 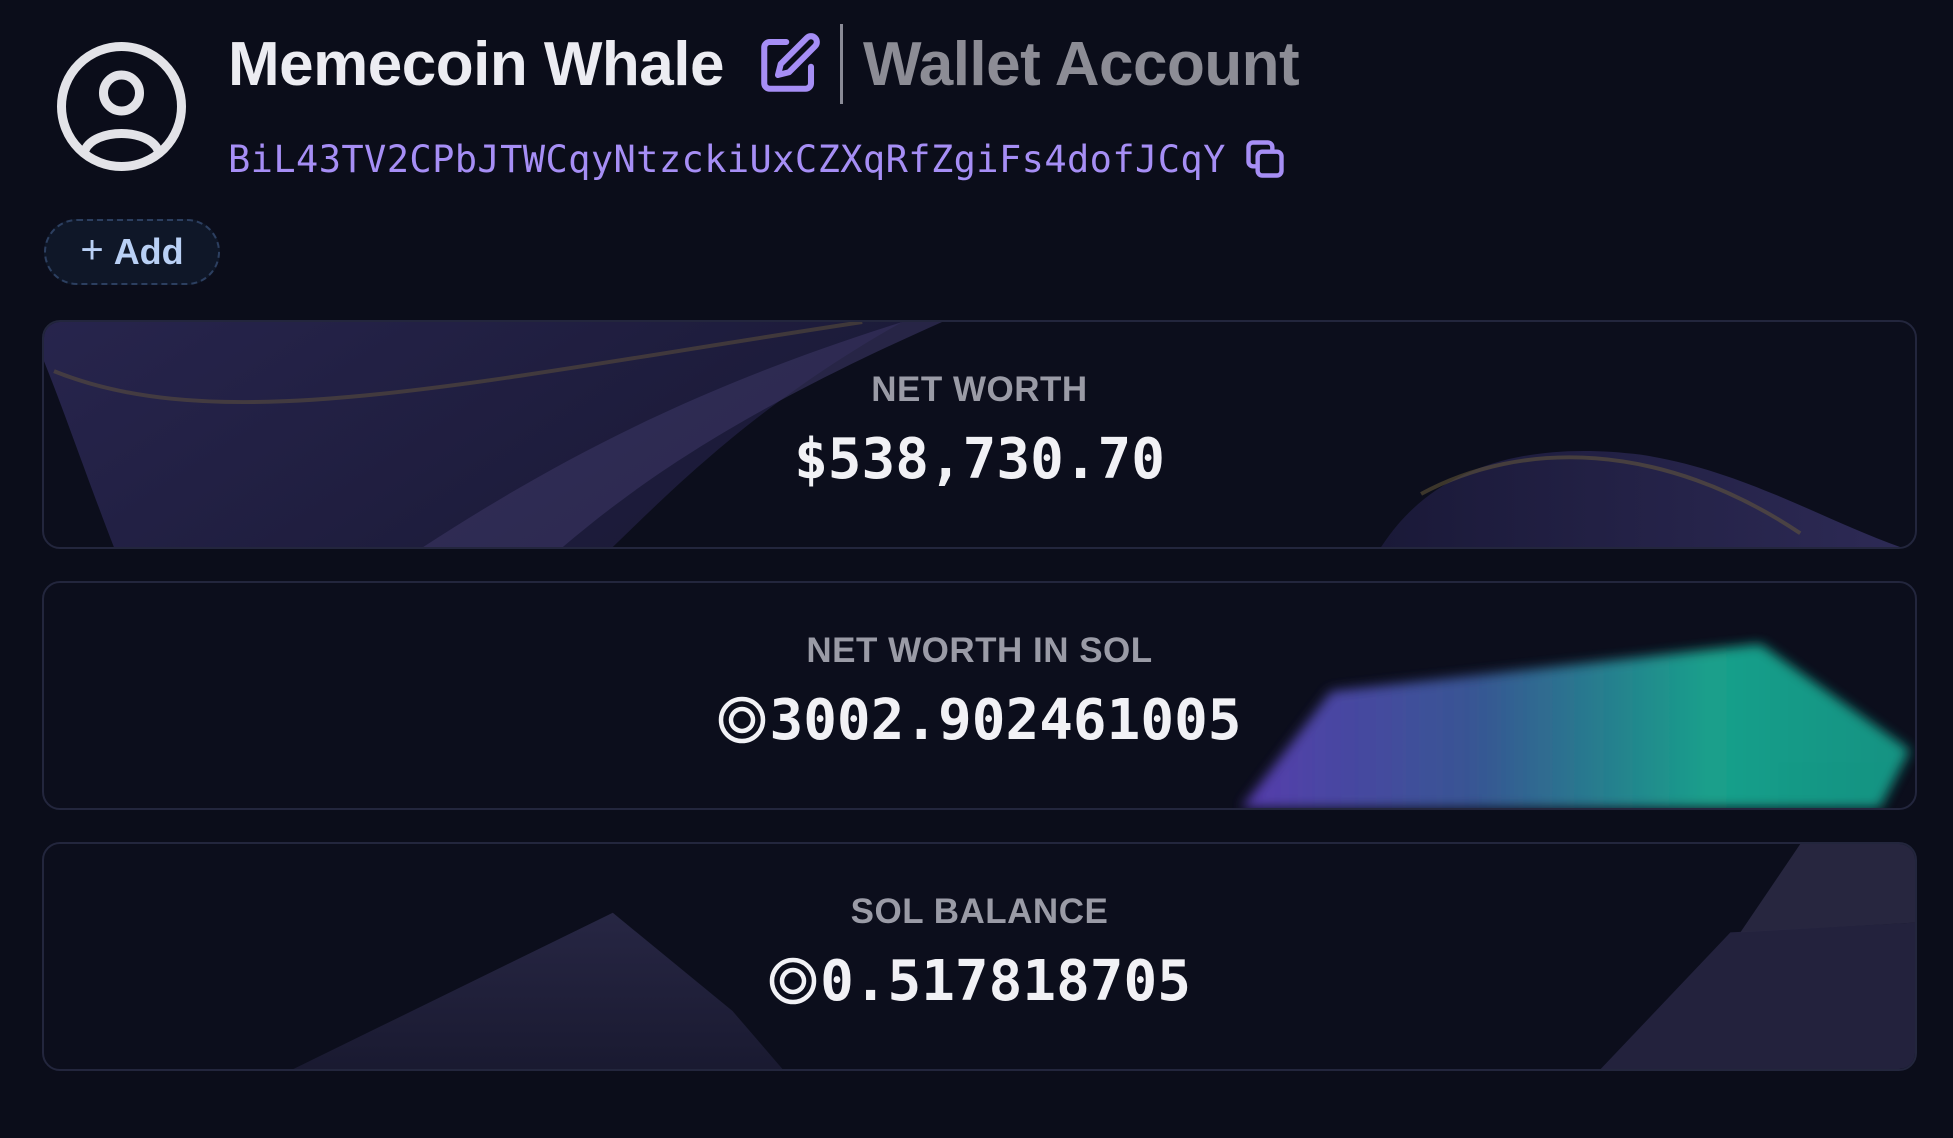 I want to click on add-button: + Add, so click(x=132, y=252).